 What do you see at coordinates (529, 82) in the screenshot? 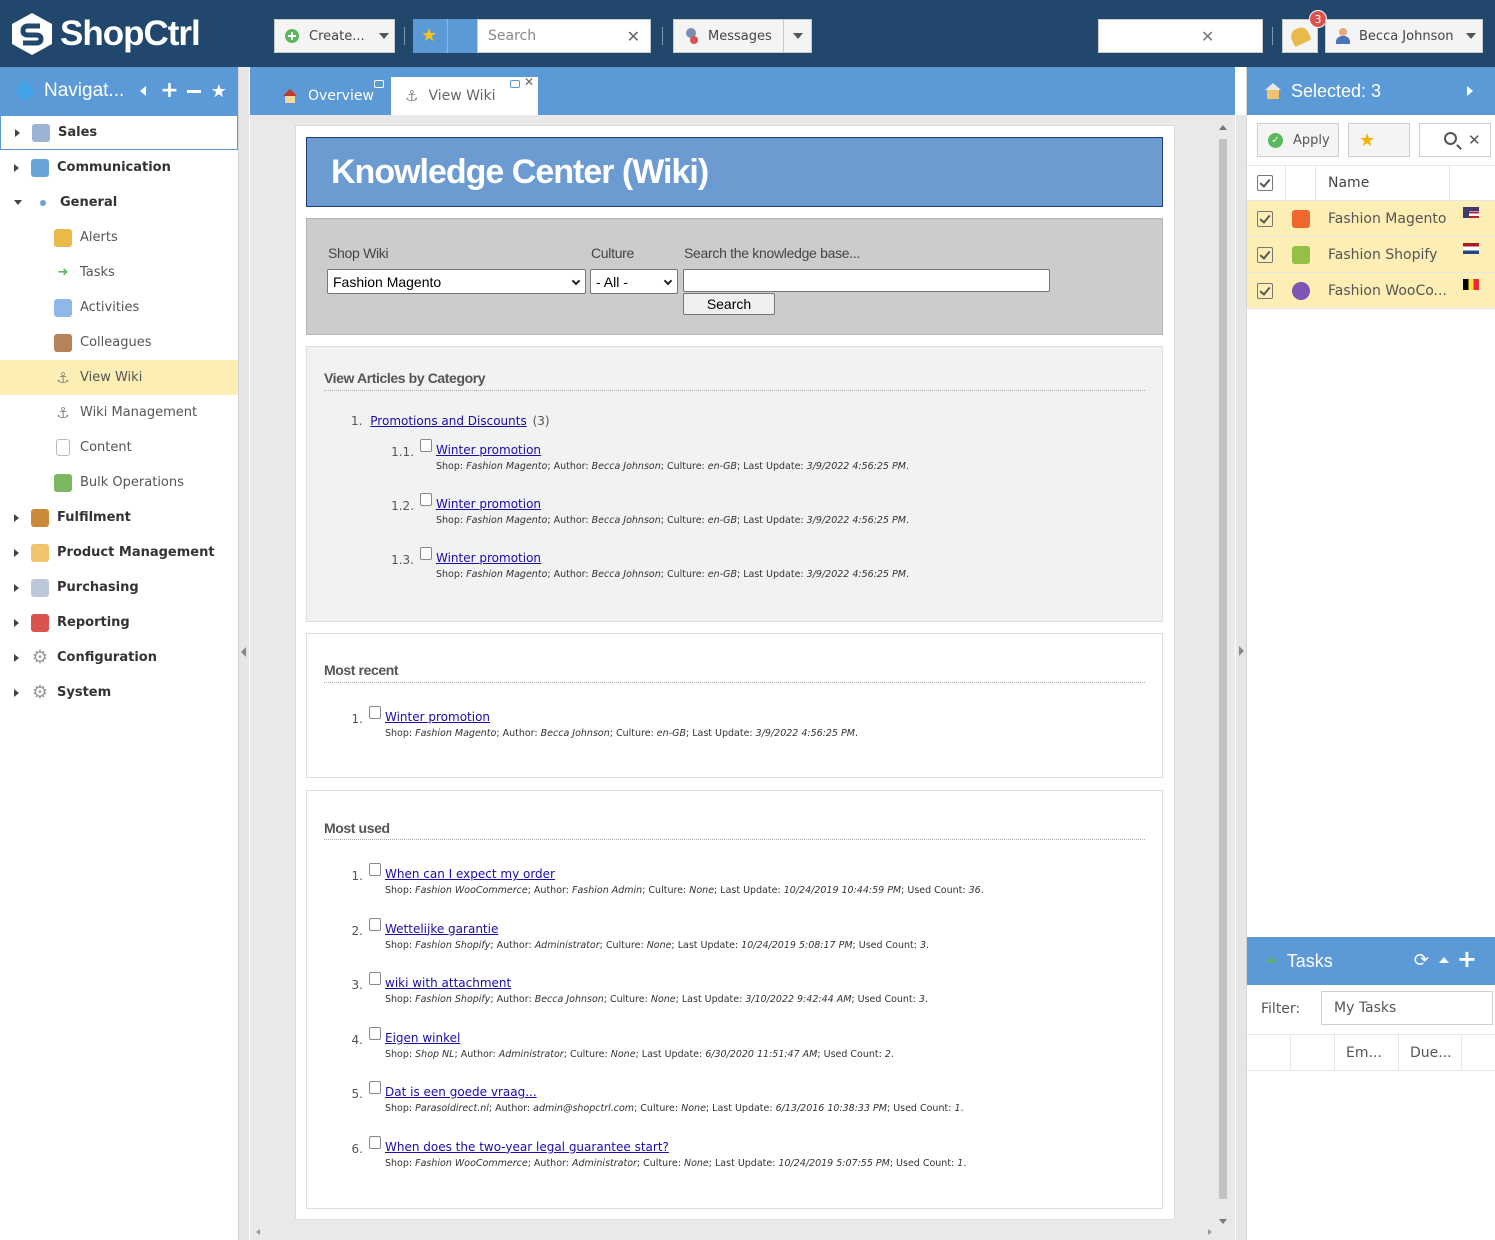
I see `close-tab-icon: ✕` at bounding box center [529, 82].